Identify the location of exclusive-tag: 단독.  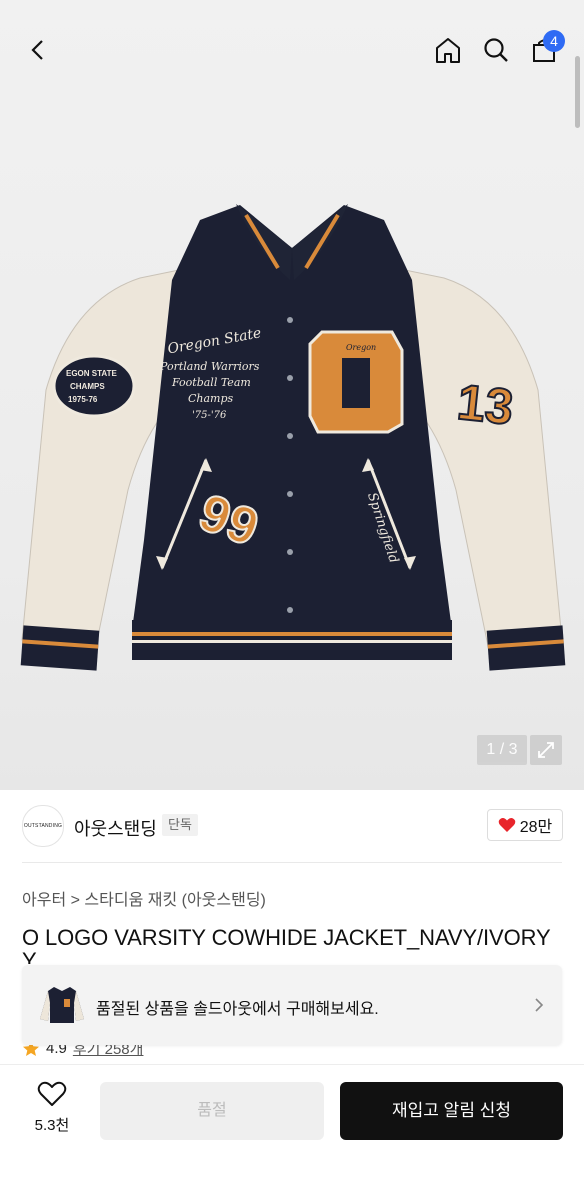
(180, 825).